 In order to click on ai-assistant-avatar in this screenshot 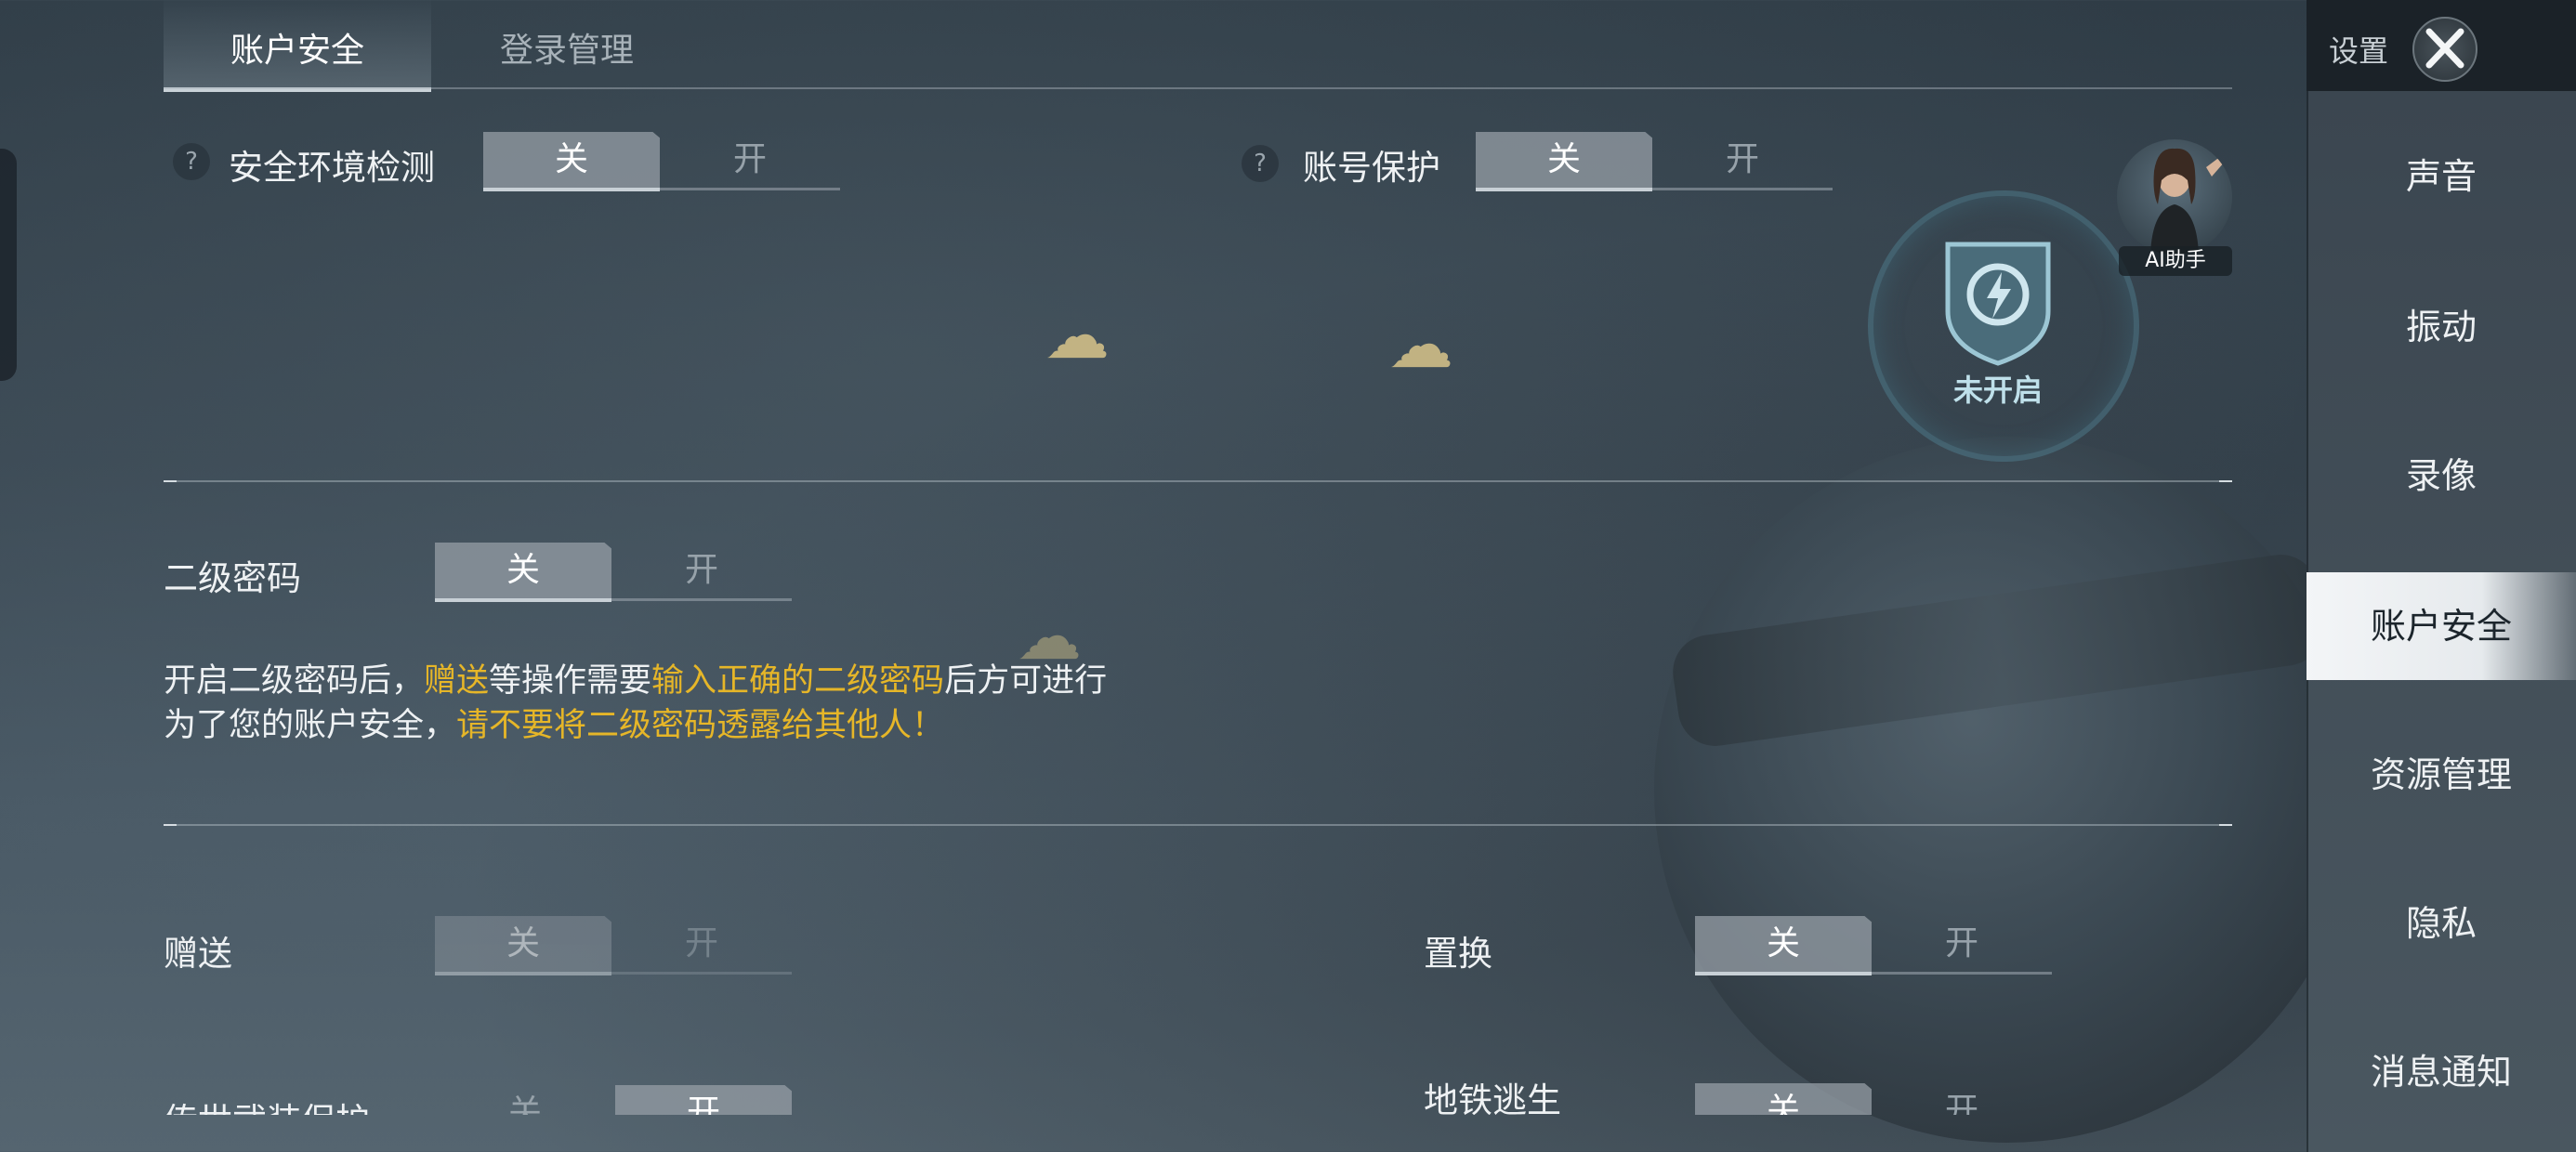, I will do `click(2174, 197)`.